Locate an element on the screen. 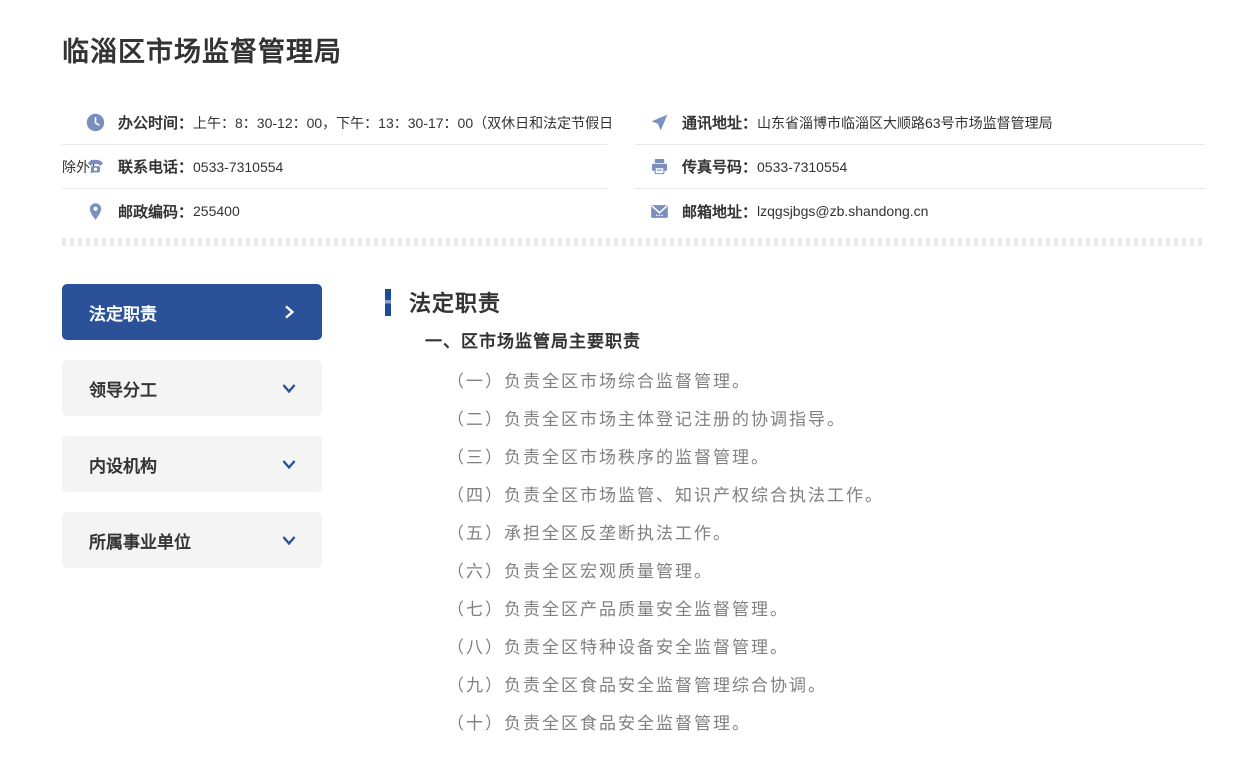 This screenshot has height=762, width=1260. list-item: （八）负责全区特种设备安全监督管理。 is located at coordinates (618, 648).